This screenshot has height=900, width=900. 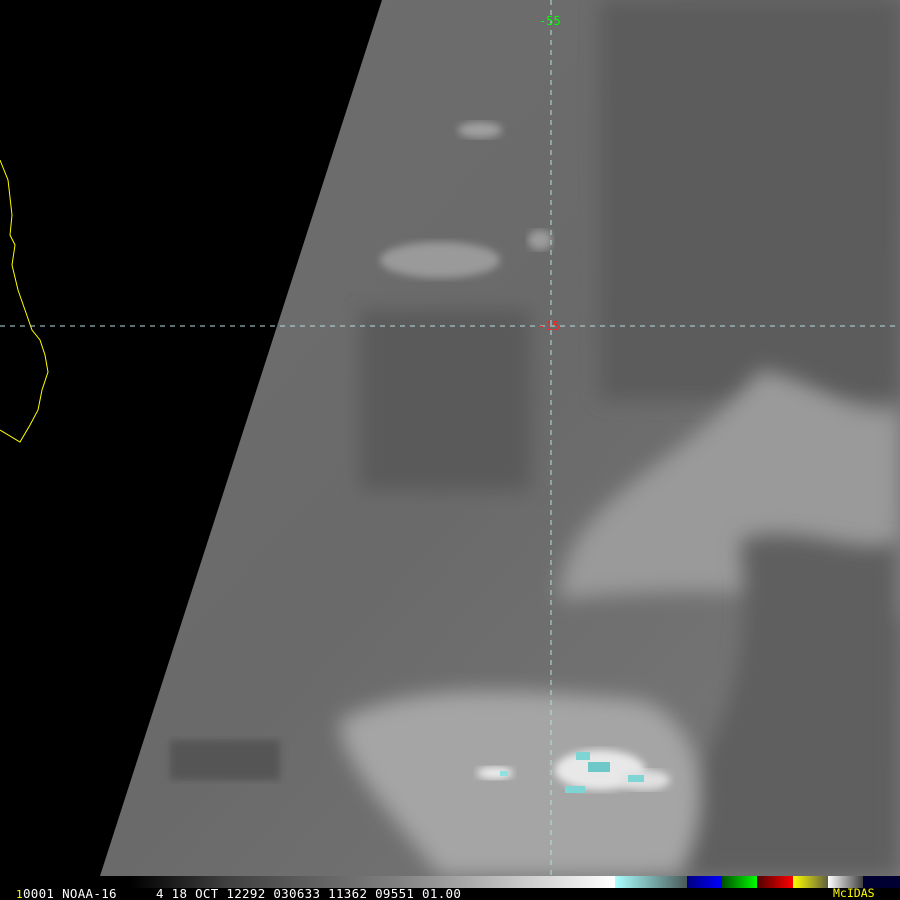 What do you see at coordinates (550, 21) in the screenshot?
I see `longitude-label: -55` at bounding box center [550, 21].